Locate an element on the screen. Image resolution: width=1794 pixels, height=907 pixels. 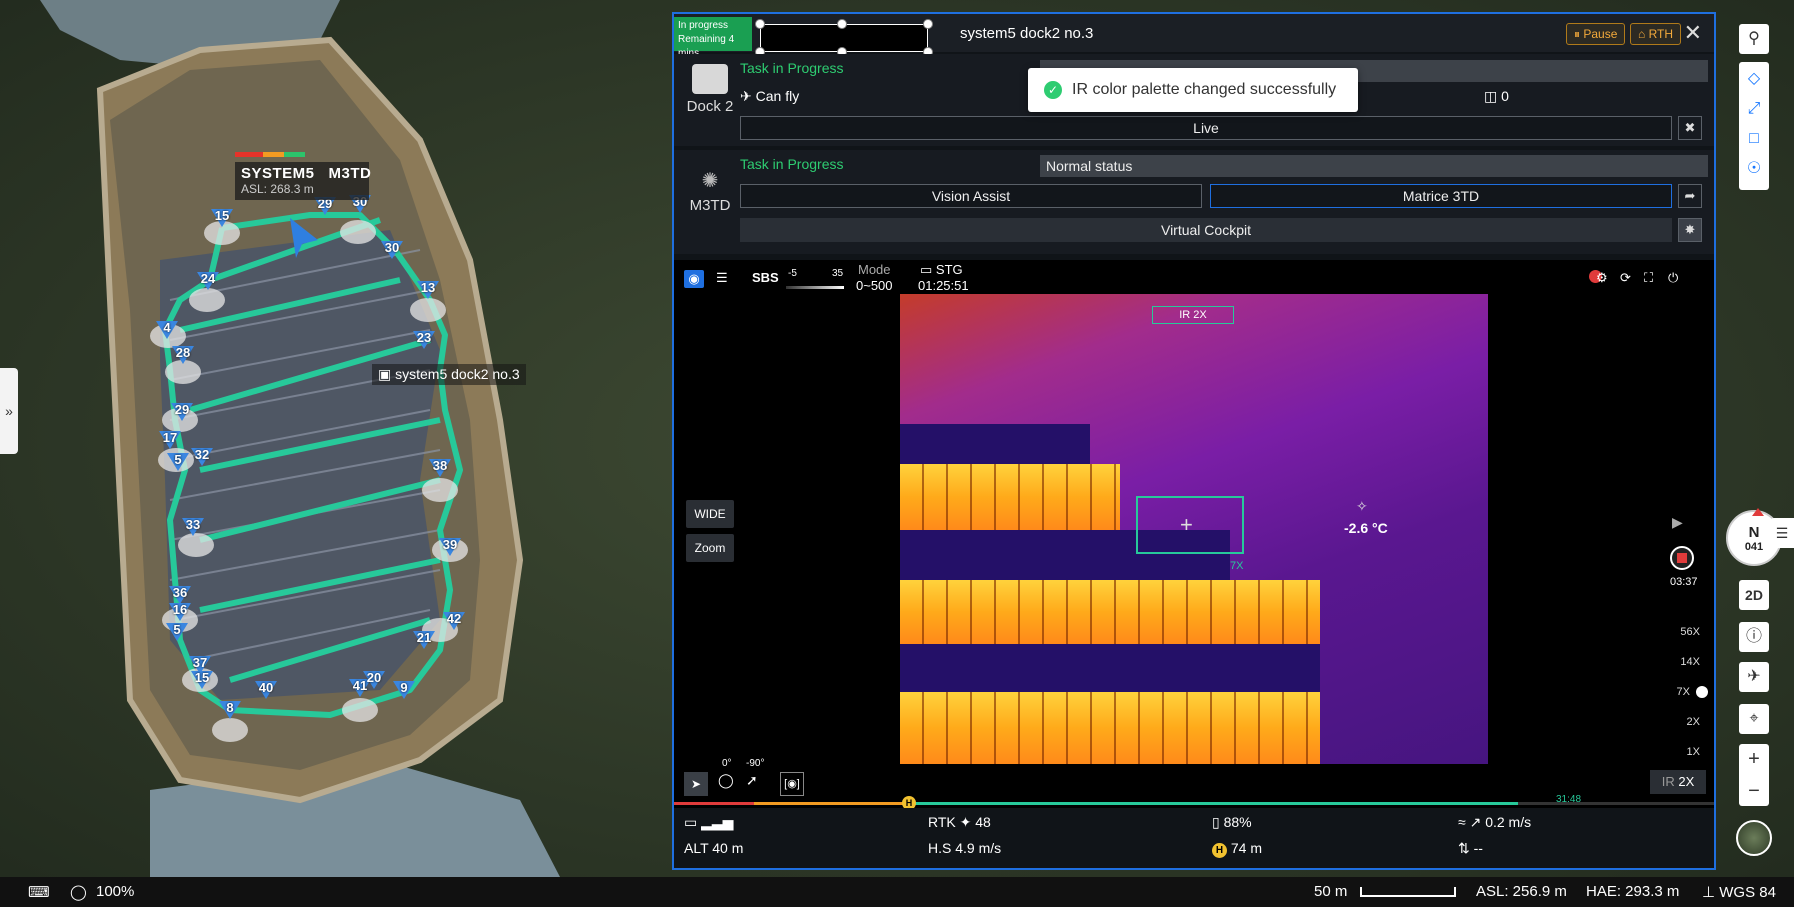
circle-tool-icon: ☉ is located at coordinates (1754, 169).